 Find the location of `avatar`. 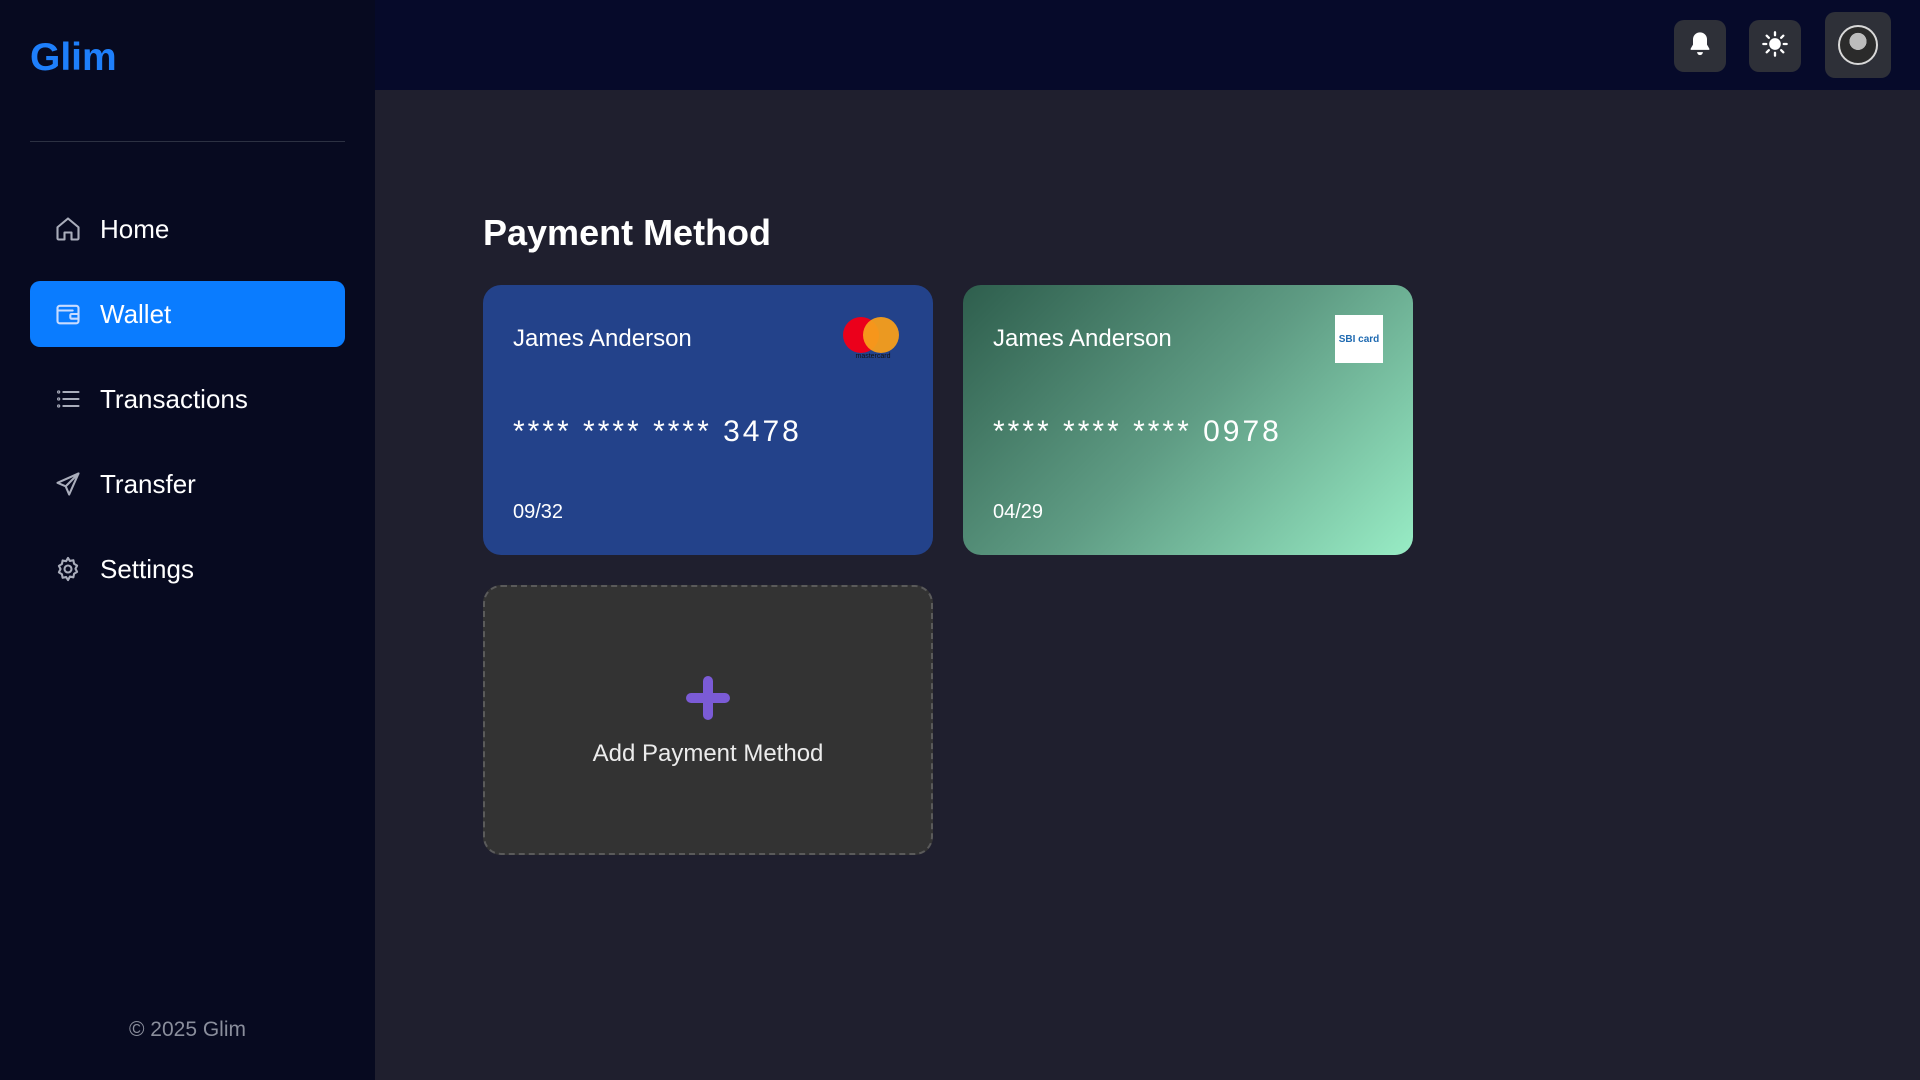

avatar is located at coordinates (1858, 45).